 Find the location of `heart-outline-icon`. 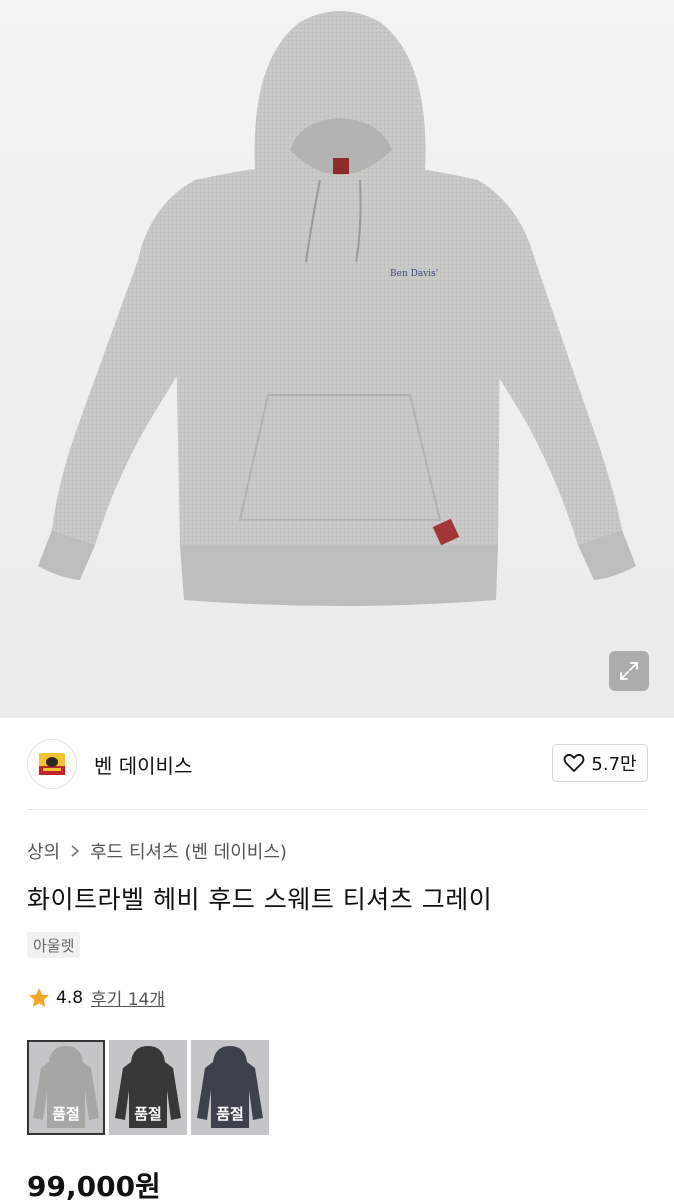

heart-outline-icon is located at coordinates (574, 762).